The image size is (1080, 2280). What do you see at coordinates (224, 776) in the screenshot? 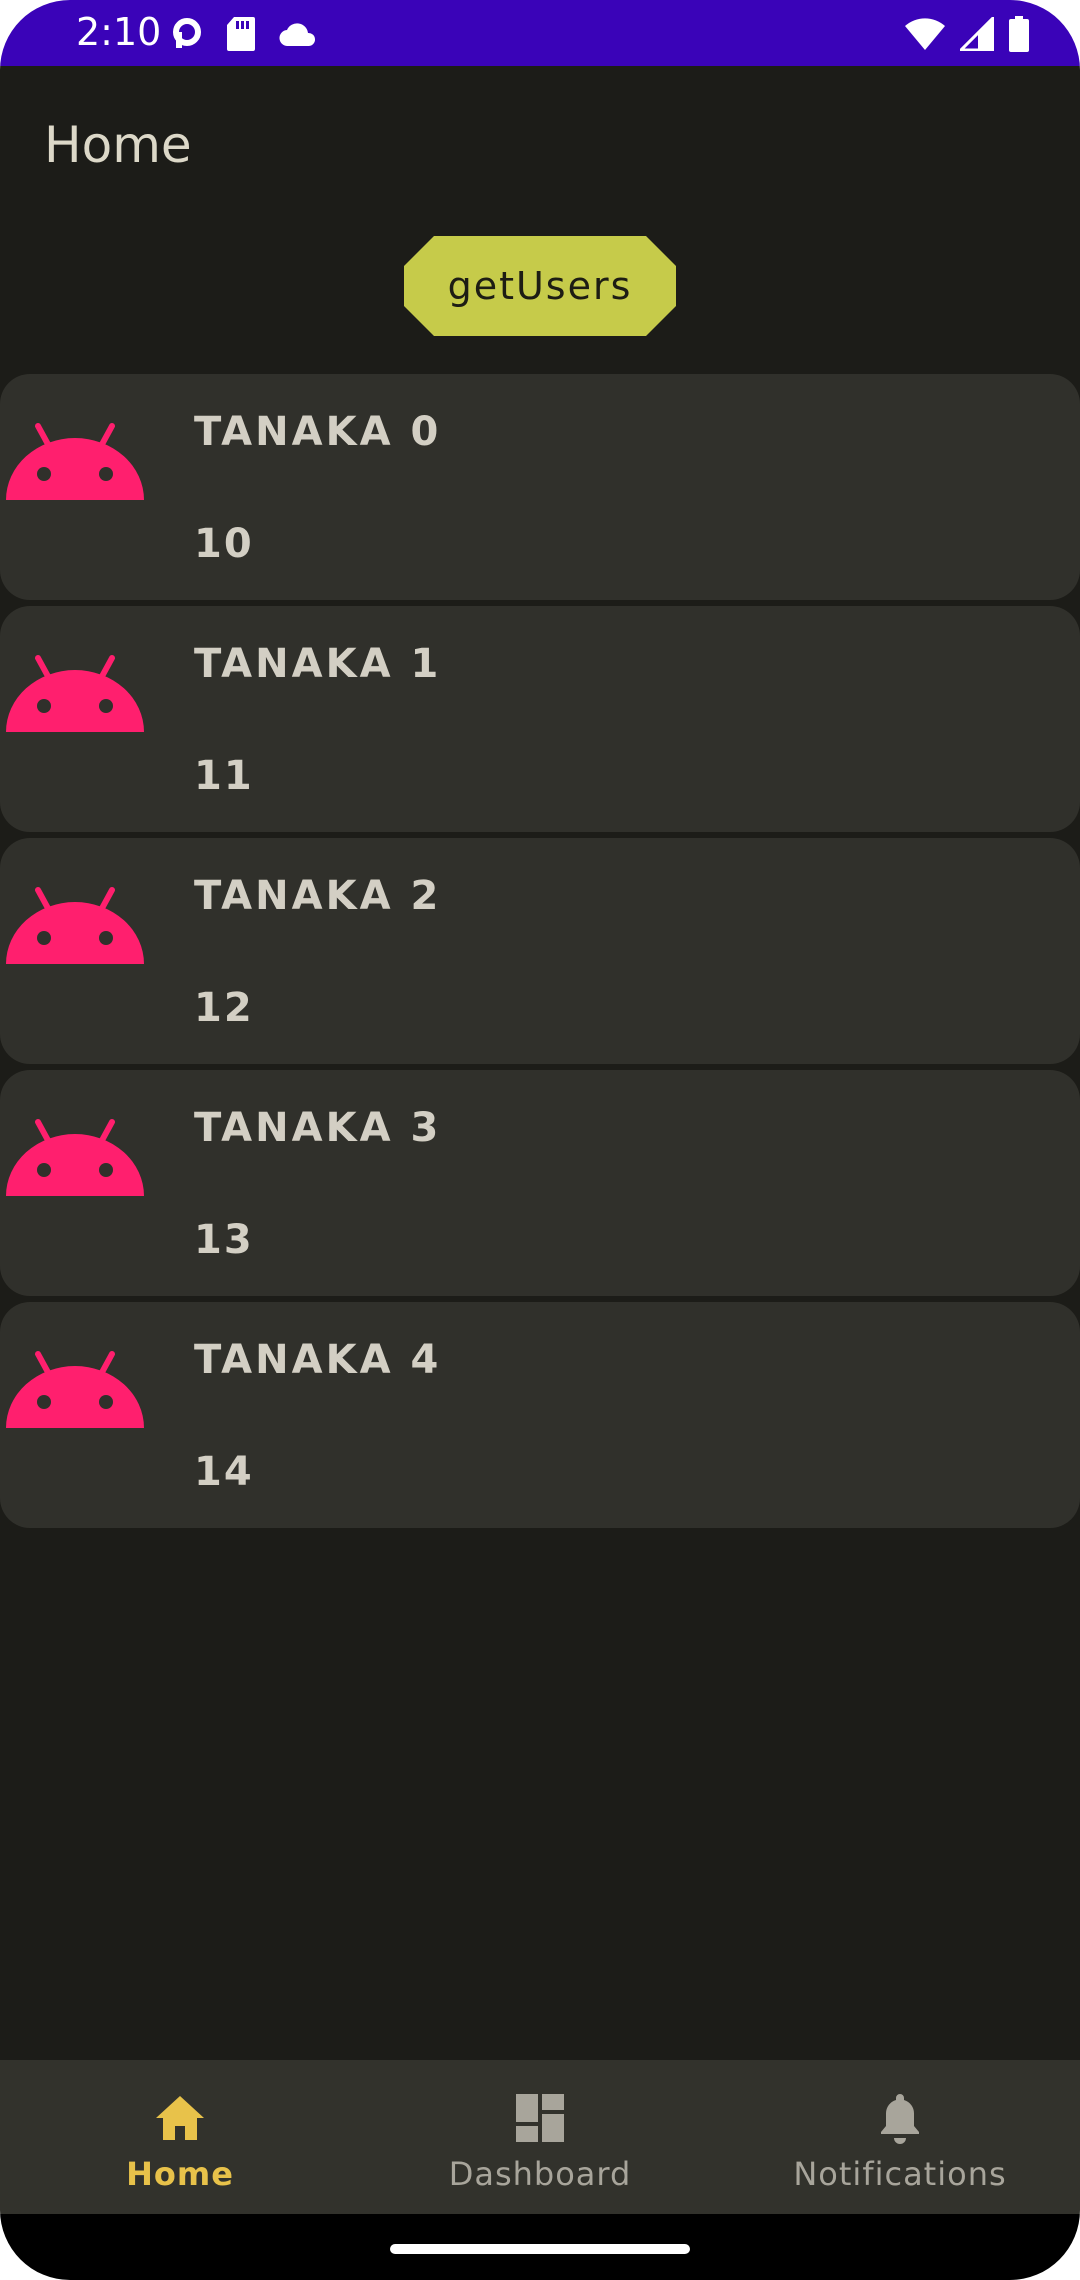
I see `user-value: 11` at bounding box center [224, 776].